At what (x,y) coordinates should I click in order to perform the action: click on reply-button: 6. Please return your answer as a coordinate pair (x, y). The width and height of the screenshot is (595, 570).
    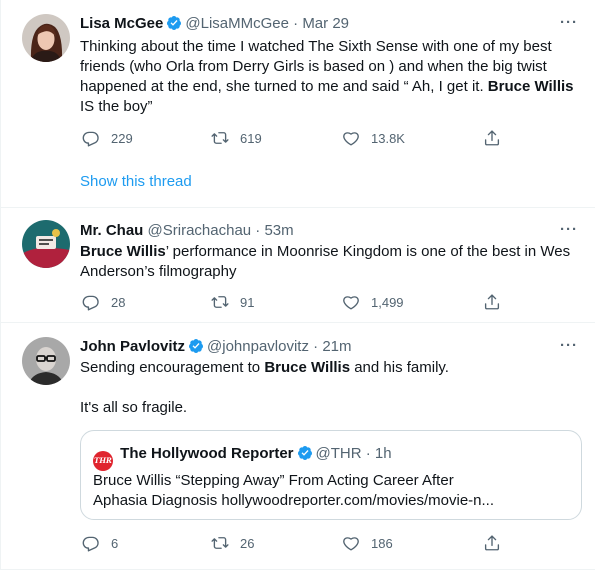
    Looking at the image, I should click on (100, 543).